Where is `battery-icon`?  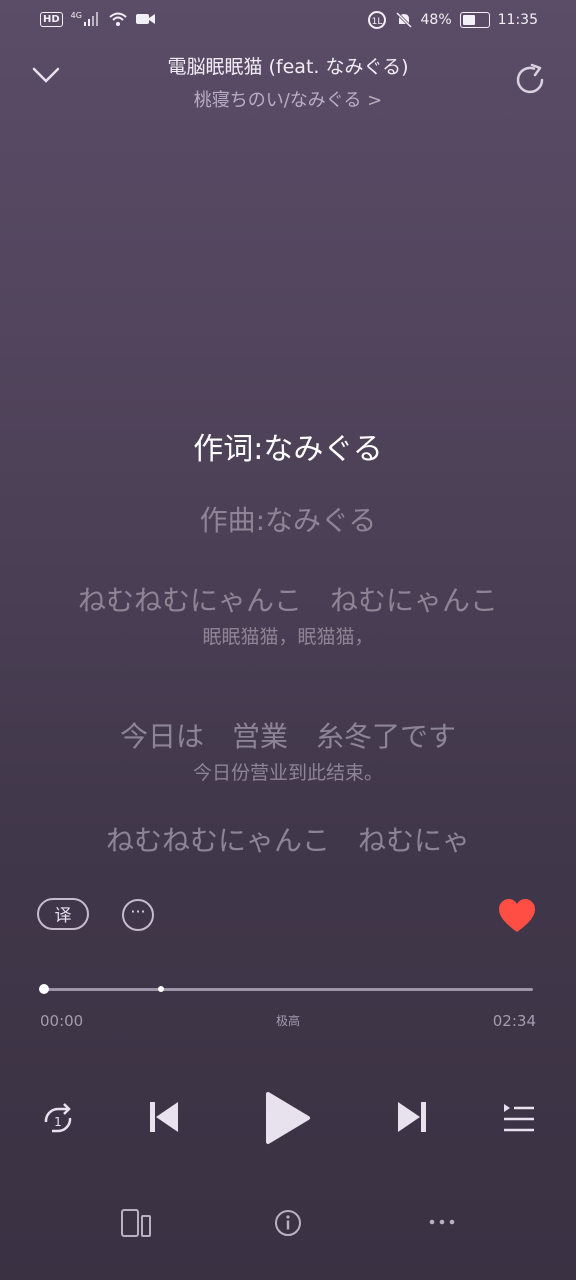 battery-icon is located at coordinates (474, 20).